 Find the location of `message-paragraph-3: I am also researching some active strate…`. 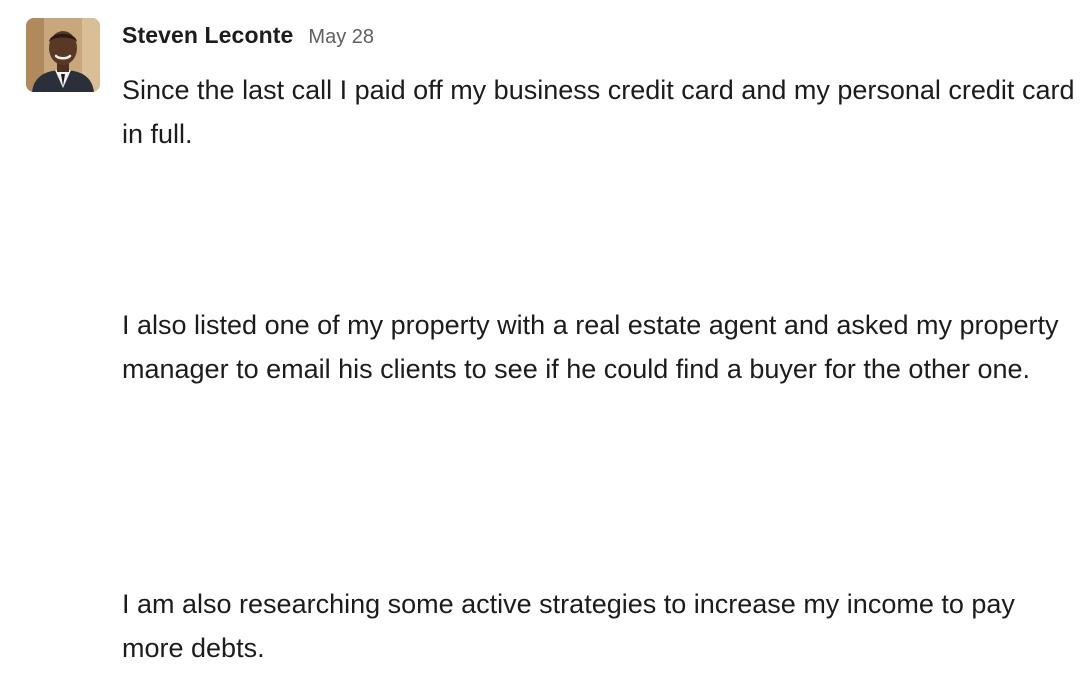

message-paragraph-3: I am also researching some active strate… is located at coordinates (568, 626).